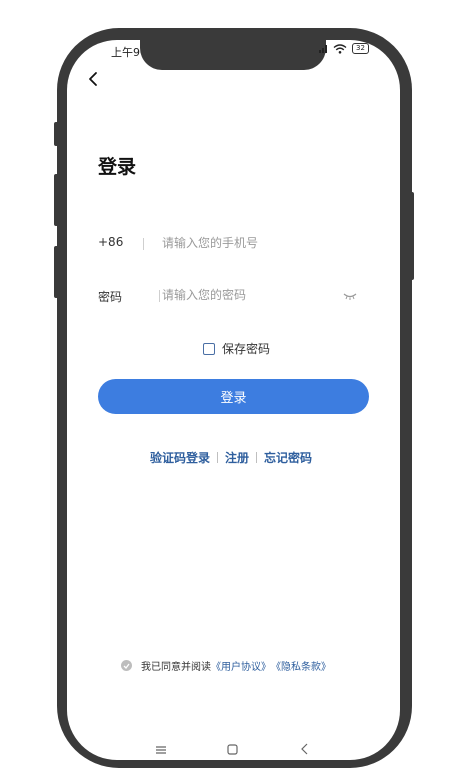 This screenshot has height=768, width=450. Describe the element at coordinates (125, 52) in the screenshot. I see `status-time: 上午9` at that location.